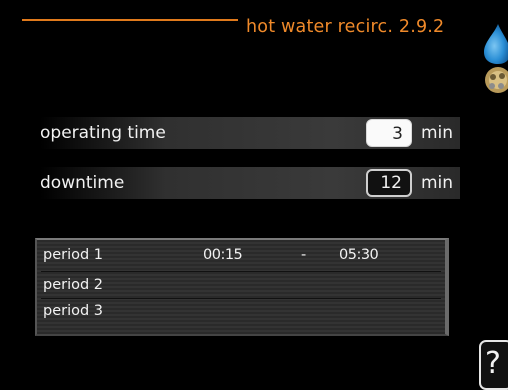 The height and width of the screenshot is (390, 508). What do you see at coordinates (250, 183) in the screenshot?
I see `downtime-row: downtime 12 min` at bounding box center [250, 183].